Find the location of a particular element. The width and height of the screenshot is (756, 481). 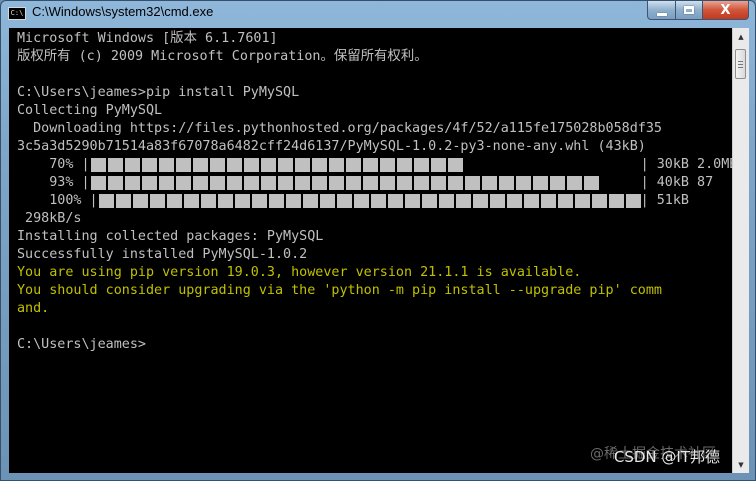

progress-label: 93% | is located at coordinates (53, 182).